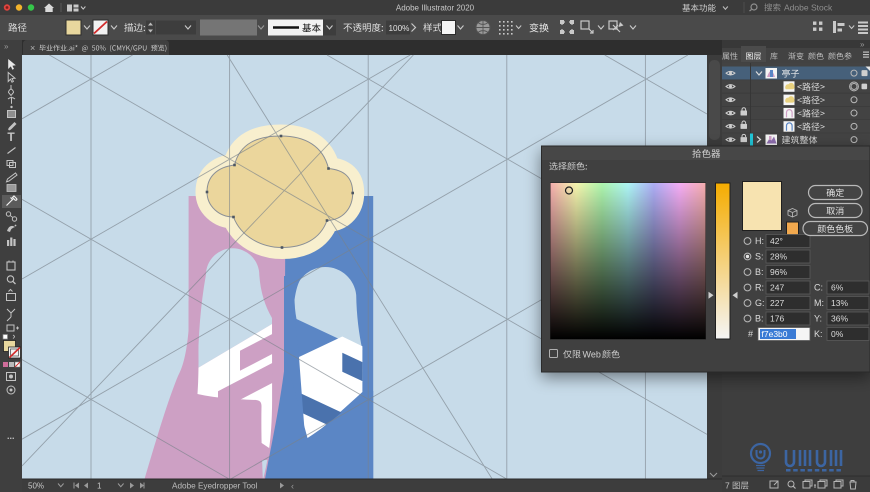  I want to click on svg-text: Adobe Illustrator 2020, so click(435, 8).